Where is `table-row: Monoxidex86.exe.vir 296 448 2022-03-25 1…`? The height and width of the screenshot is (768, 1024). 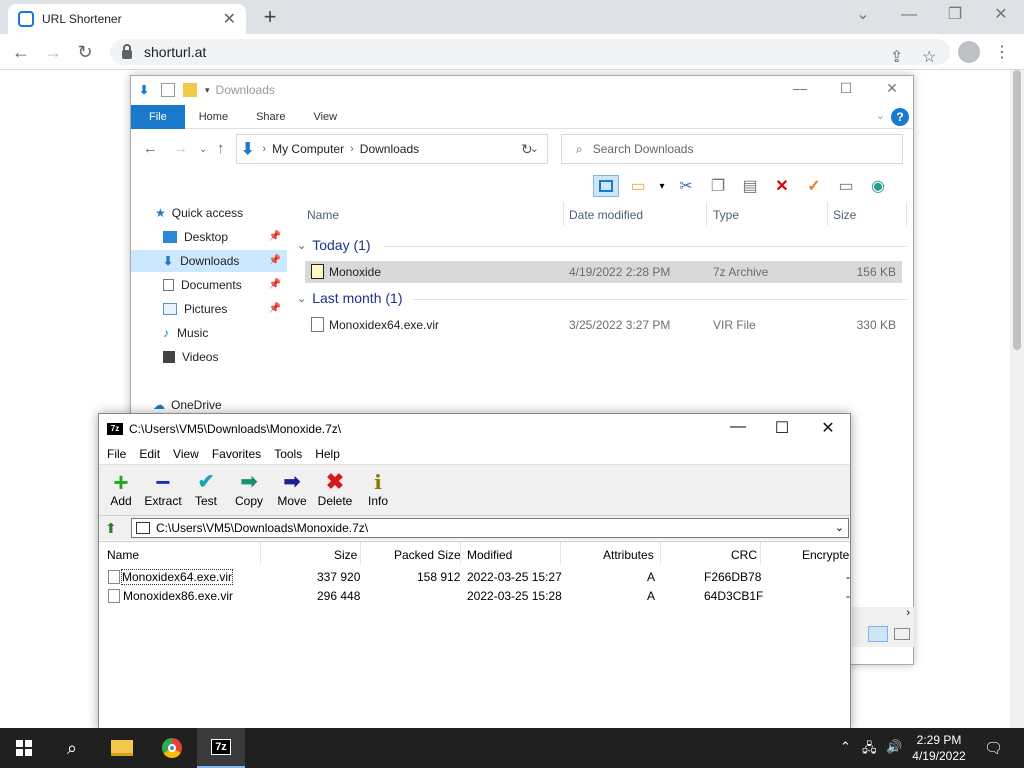 table-row: Monoxidex86.exe.vir 296 448 2022-03-25 1… is located at coordinates (474, 596).